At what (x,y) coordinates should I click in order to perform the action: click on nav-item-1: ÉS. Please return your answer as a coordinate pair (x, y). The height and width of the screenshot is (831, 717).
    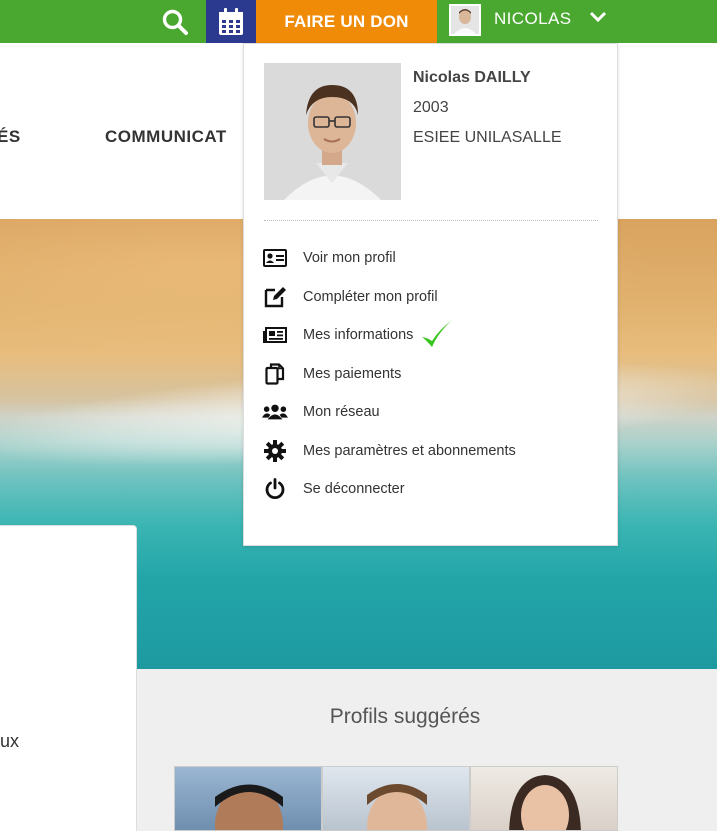
    Looking at the image, I should click on (10, 137).